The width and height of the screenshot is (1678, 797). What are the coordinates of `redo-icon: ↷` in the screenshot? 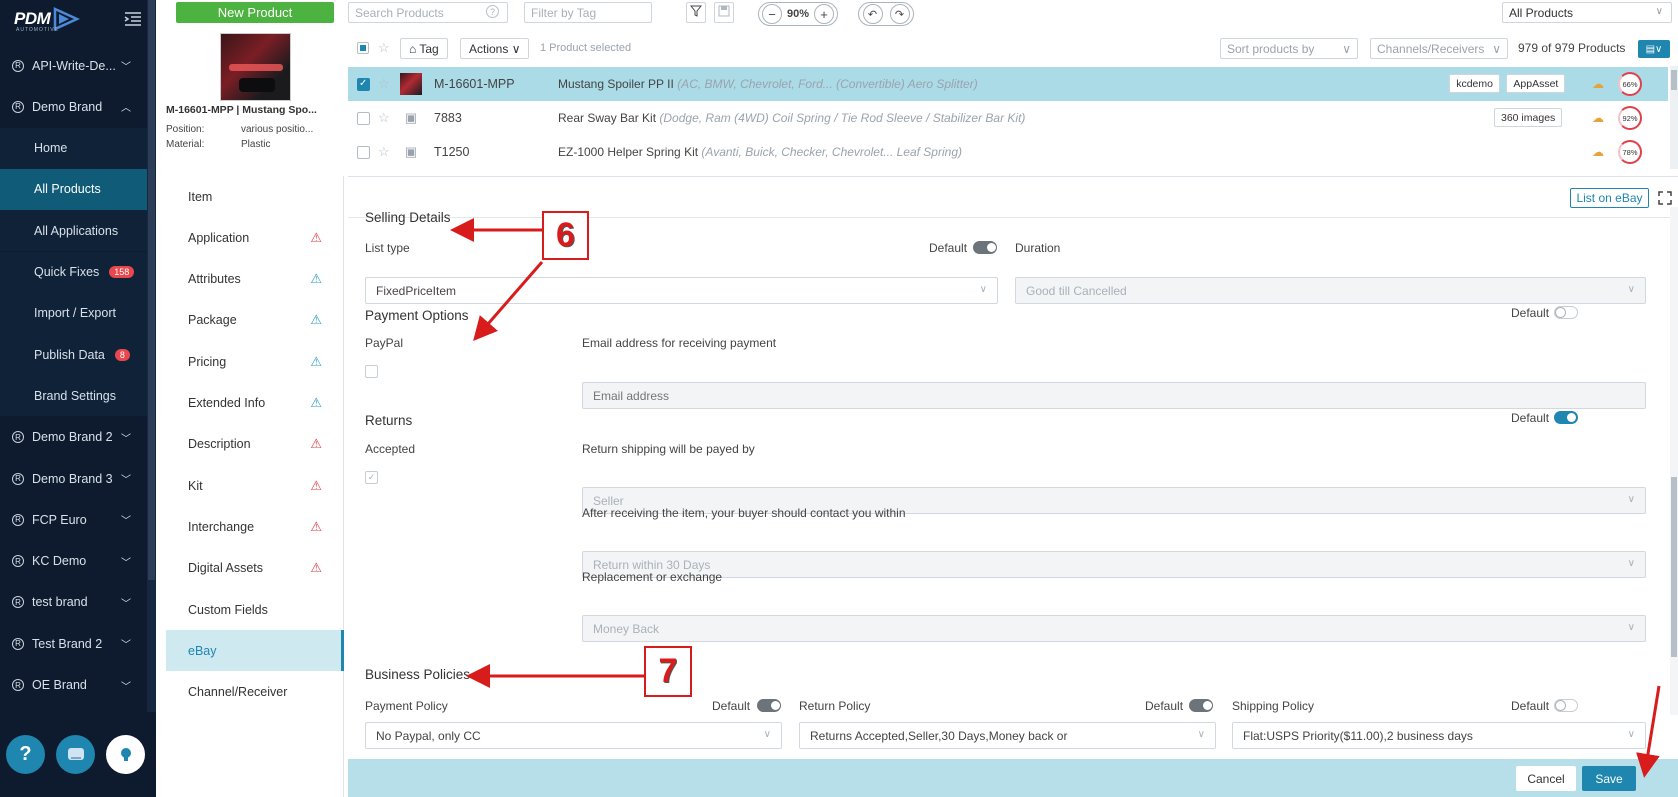 It's located at (899, 14).